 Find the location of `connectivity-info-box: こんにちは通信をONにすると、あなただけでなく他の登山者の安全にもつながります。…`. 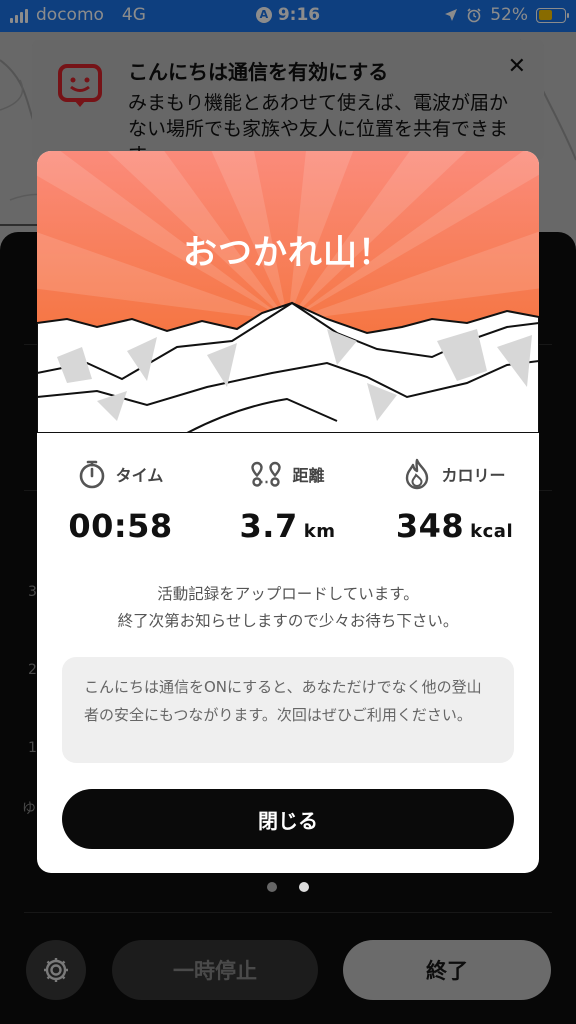

connectivity-info-box: こんにちは通信をONにすると、あなただけでなく他の登山者の安全にもつながります。… is located at coordinates (288, 710).